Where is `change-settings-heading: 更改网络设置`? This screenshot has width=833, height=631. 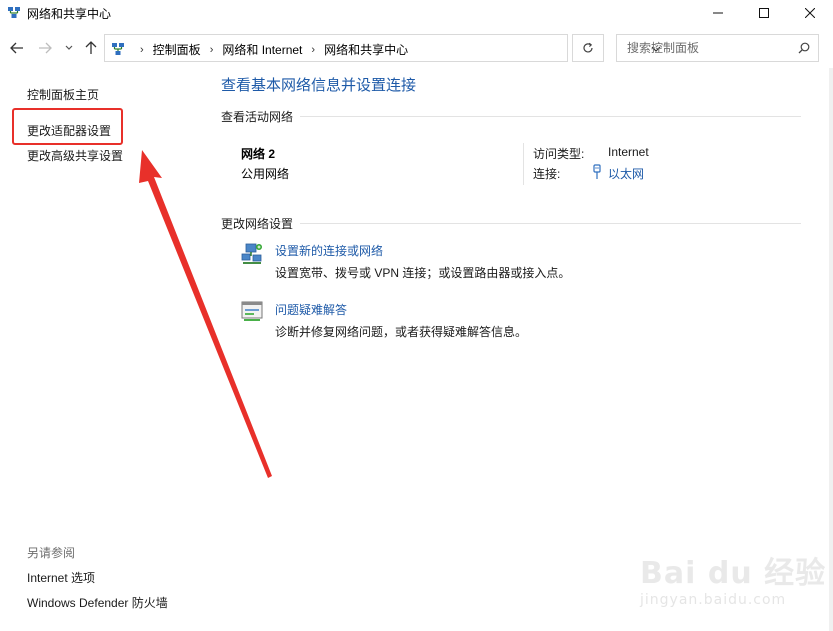 change-settings-heading: 更改网络设置 is located at coordinates (257, 224).